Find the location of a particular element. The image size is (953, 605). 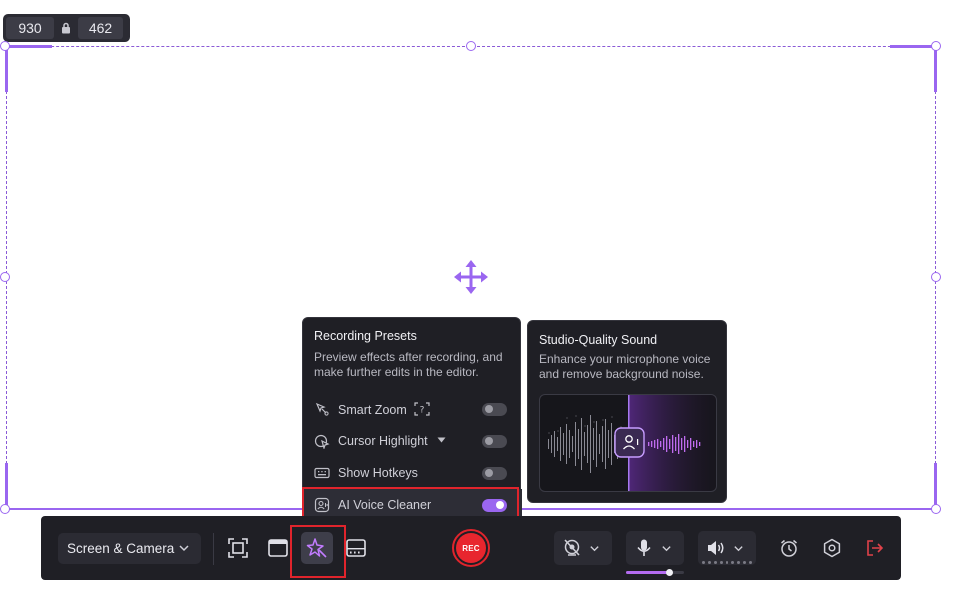

top-right-edge is located at coordinates (913, 46).